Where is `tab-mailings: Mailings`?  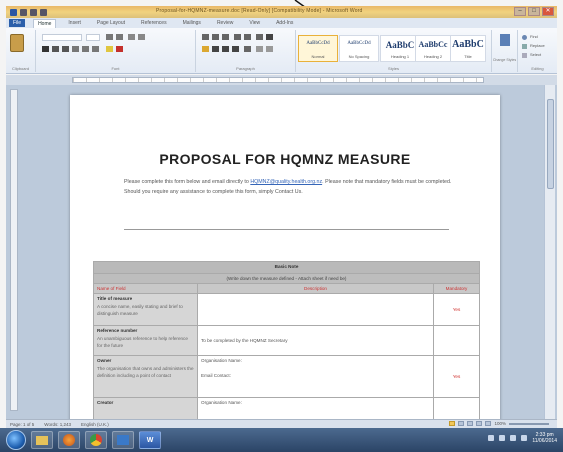
tab-mailings: Mailings is located at coordinates (192, 23).